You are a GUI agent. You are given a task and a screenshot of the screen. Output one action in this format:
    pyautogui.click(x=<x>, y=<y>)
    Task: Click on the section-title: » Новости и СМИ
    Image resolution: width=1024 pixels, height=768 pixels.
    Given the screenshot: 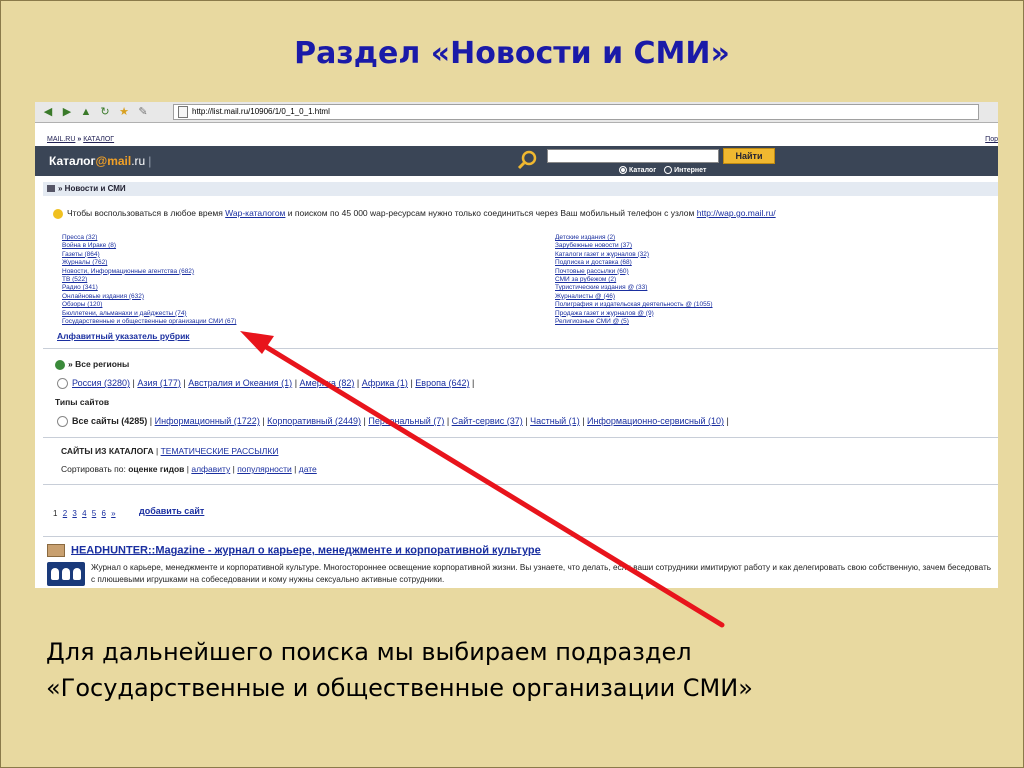 What is the action you would take?
    pyautogui.click(x=92, y=188)
    